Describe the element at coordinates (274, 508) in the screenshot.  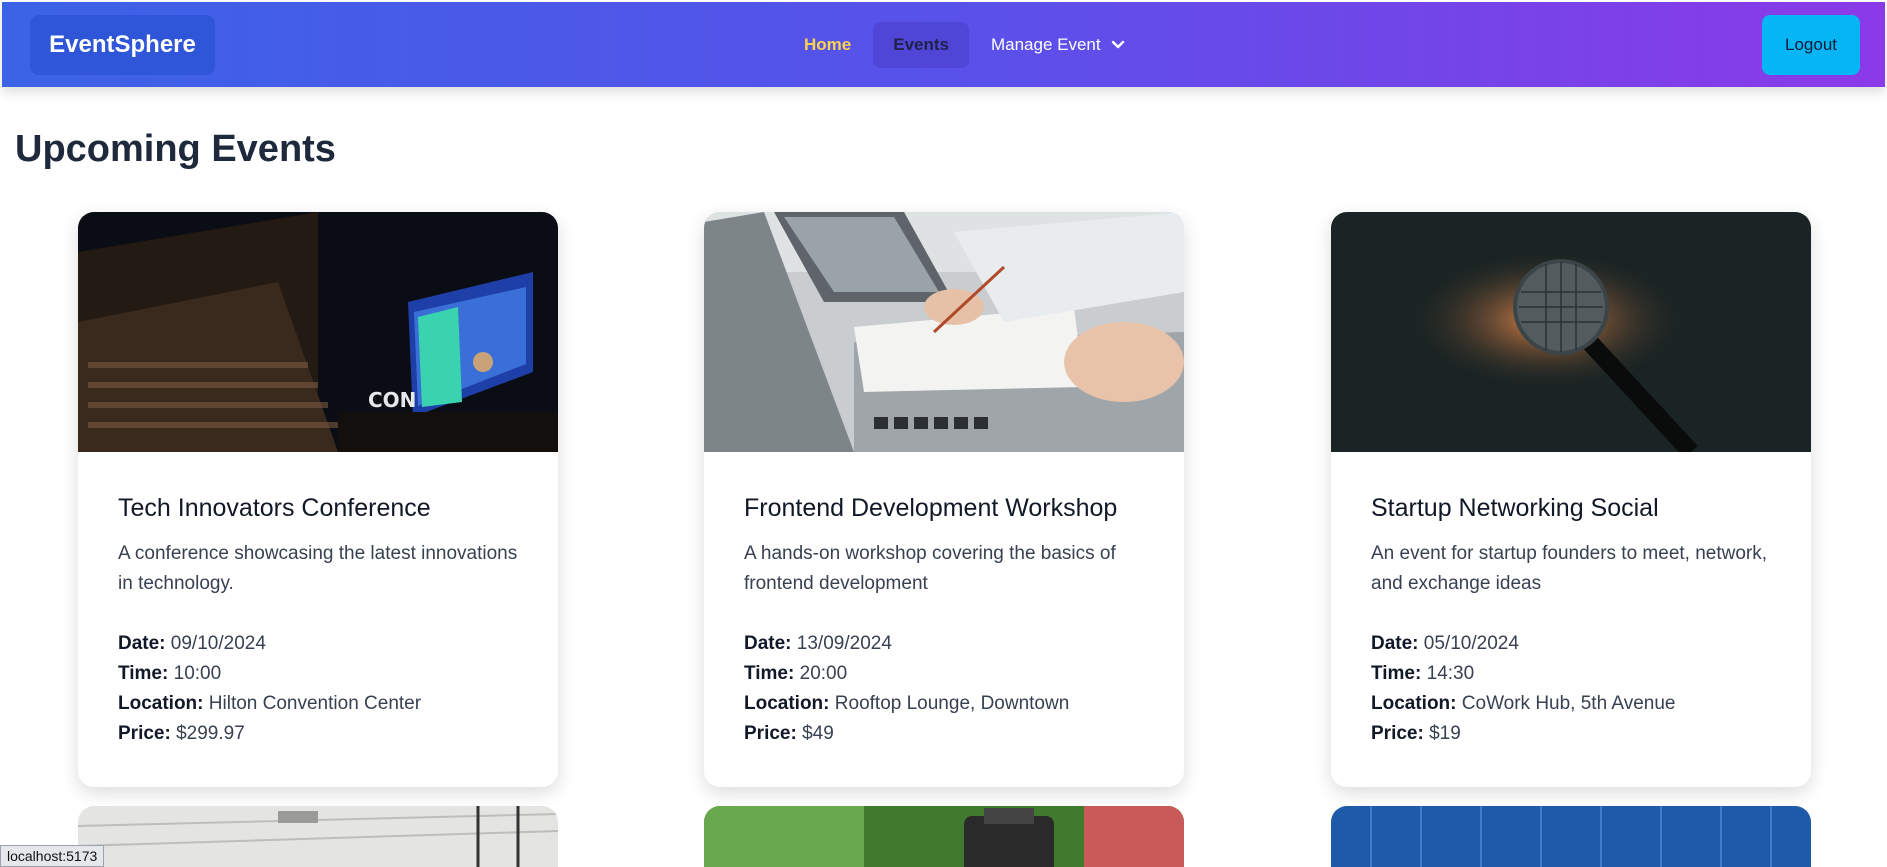
I see `event-title: Tech Innovators Conference` at that location.